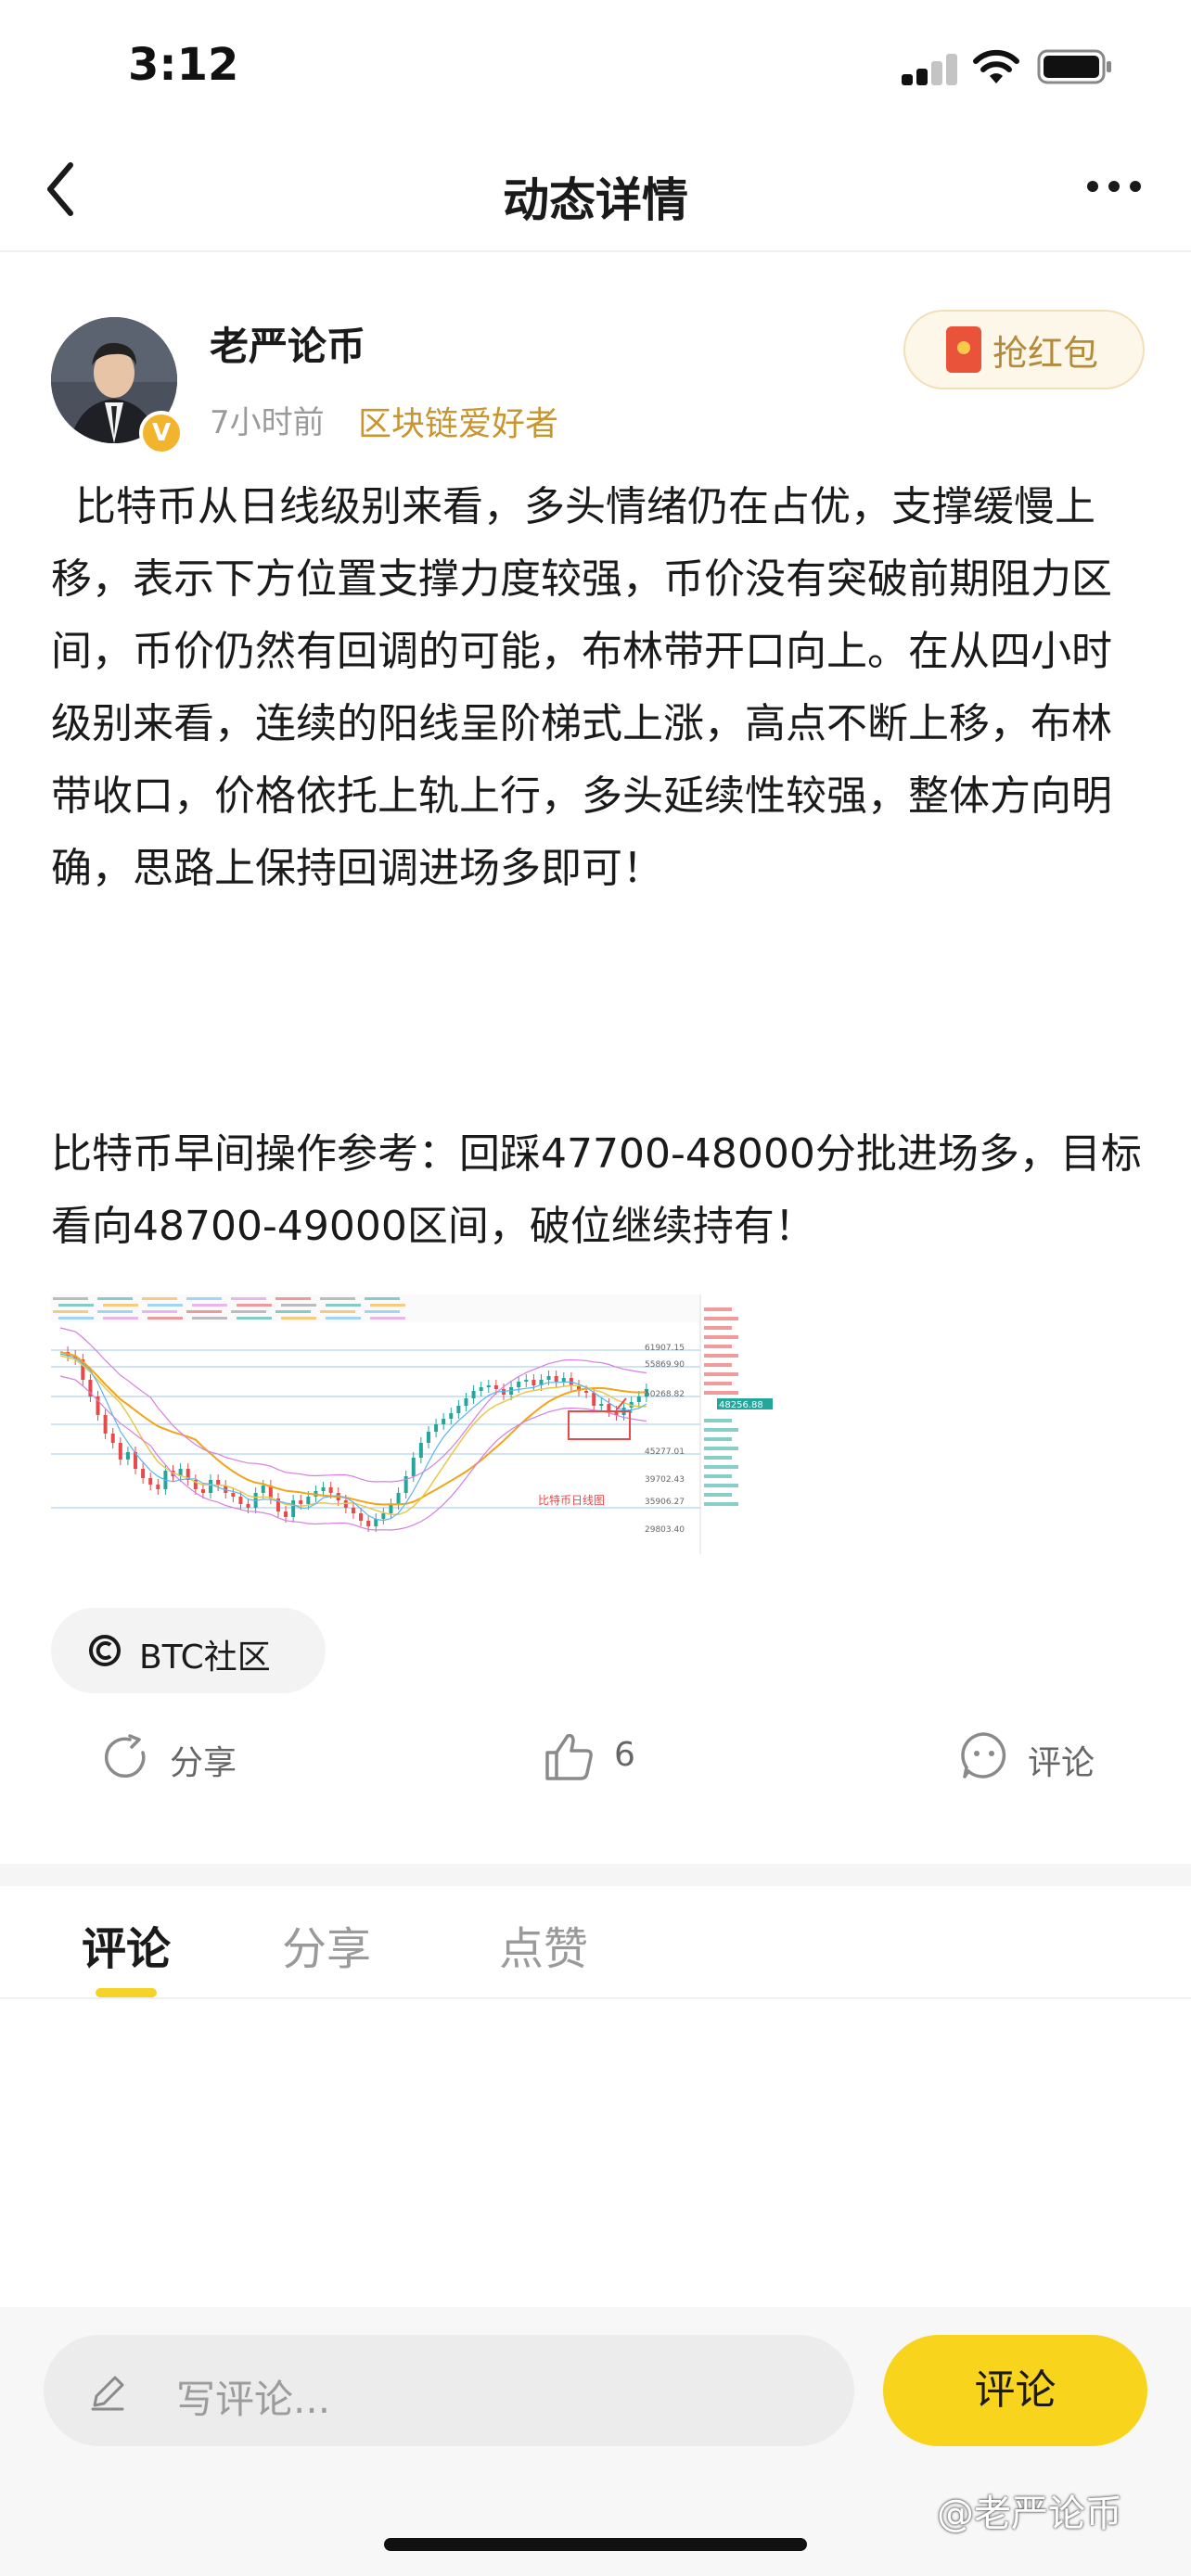  What do you see at coordinates (665, 1365) in the screenshot?
I see `price-label: 55869.90` at bounding box center [665, 1365].